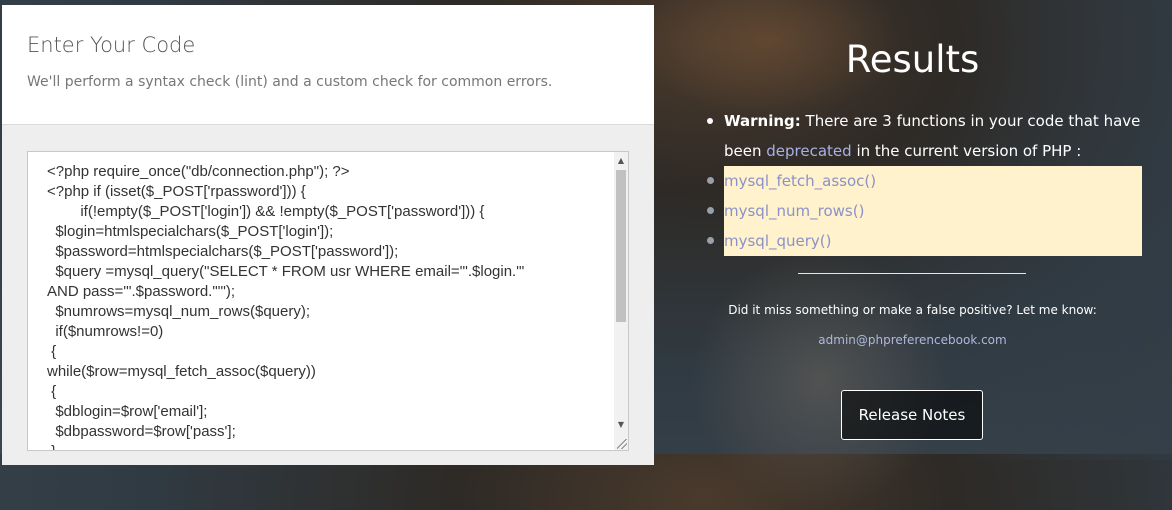  Describe the element at coordinates (912, 273) in the screenshot. I see `divider` at that location.